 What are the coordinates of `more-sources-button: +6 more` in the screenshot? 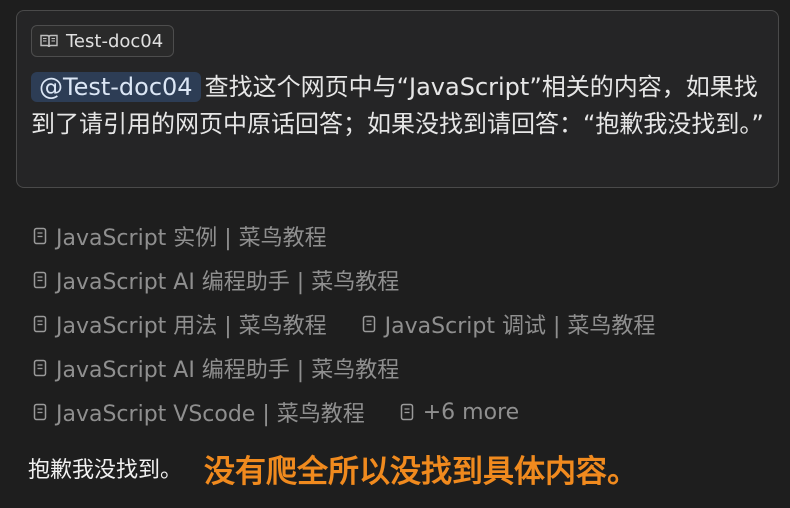 It's located at (459, 412).